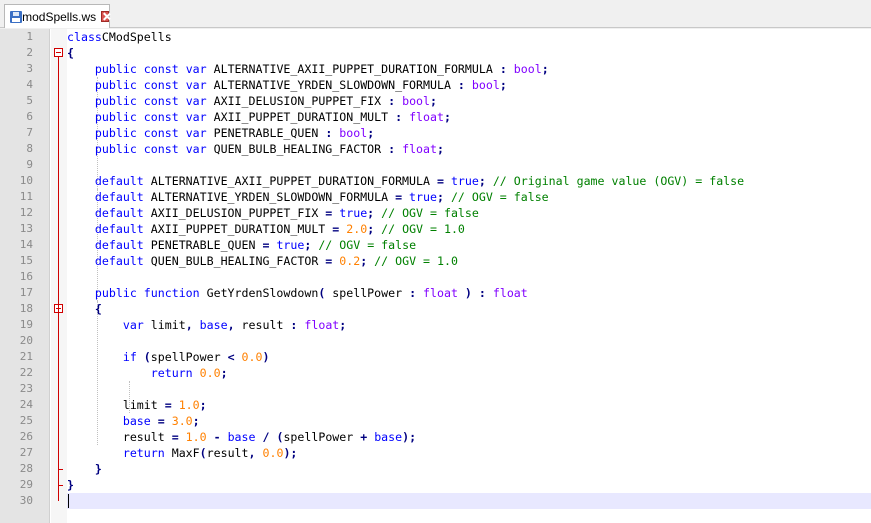  I want to click on code-token: ALTERNATIVE_YRDEN_SLOWDOWN_FORMULA, so click(269, 197).